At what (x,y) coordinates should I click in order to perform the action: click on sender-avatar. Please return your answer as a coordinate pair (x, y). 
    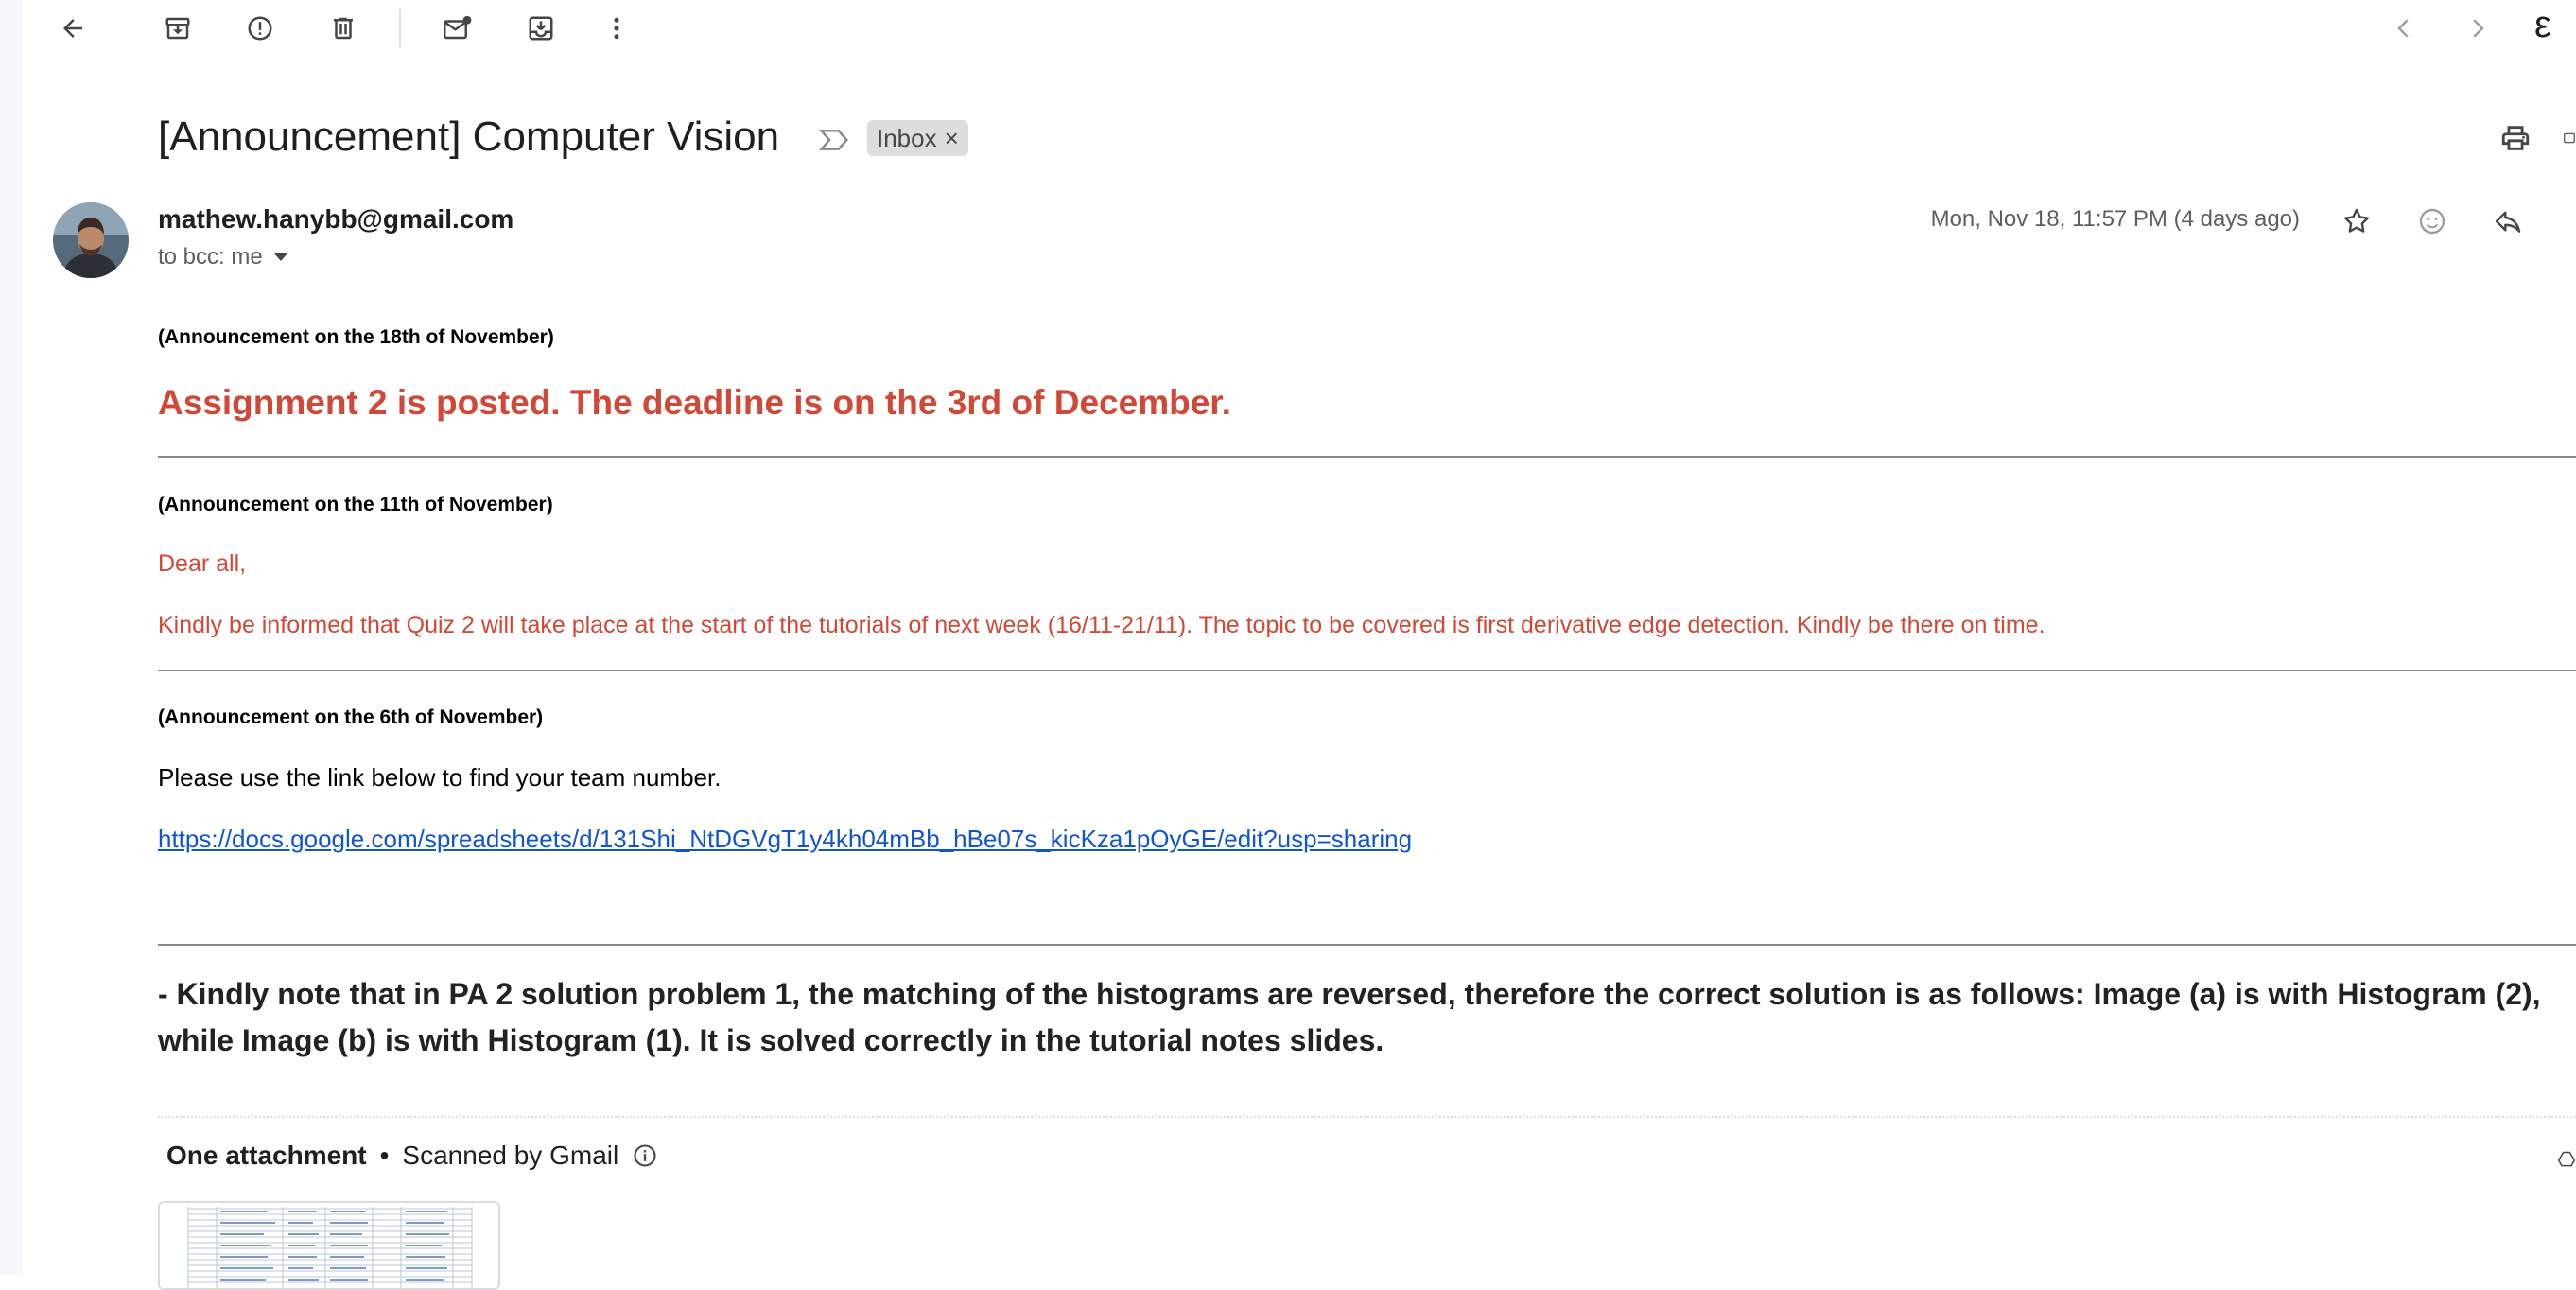
    Looking at the image, I should click on (91, 240).